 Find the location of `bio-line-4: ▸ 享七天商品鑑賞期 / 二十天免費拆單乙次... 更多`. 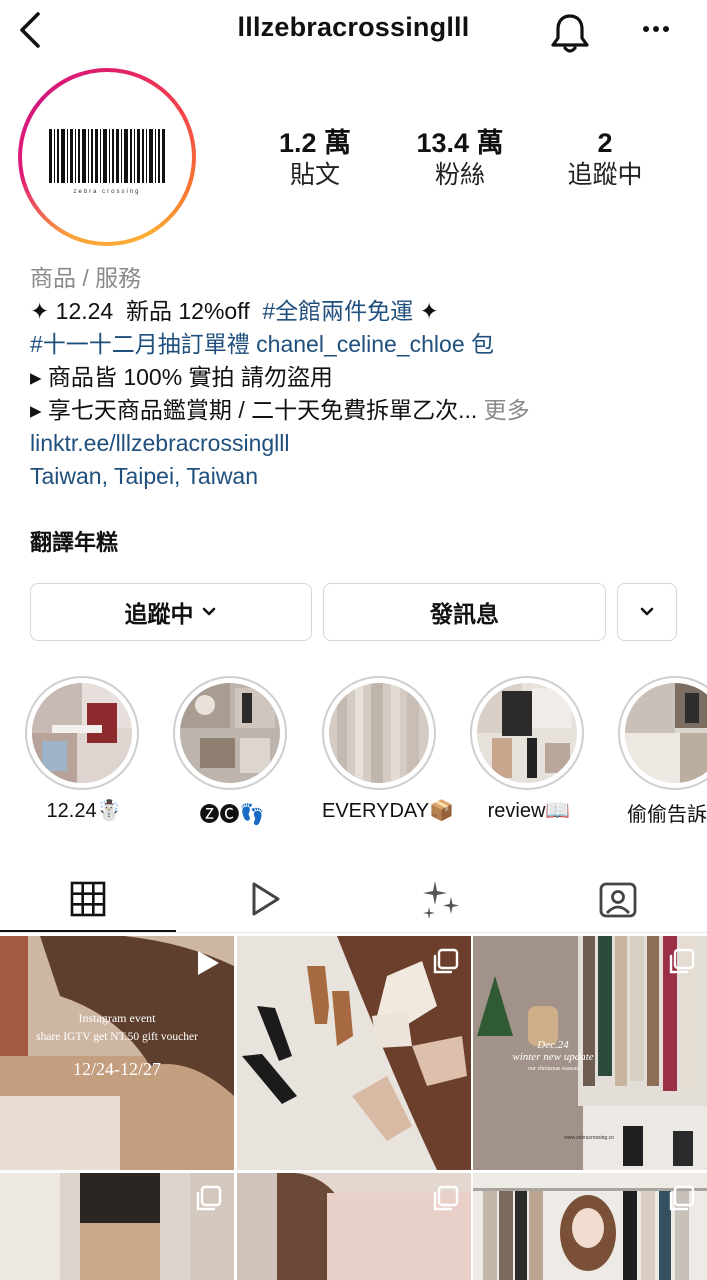

bio-line-4: ▸ 享七天商品鑑賞期 / 二十天免費拆單乙次... 更多 is located at coordinates (360, 410).